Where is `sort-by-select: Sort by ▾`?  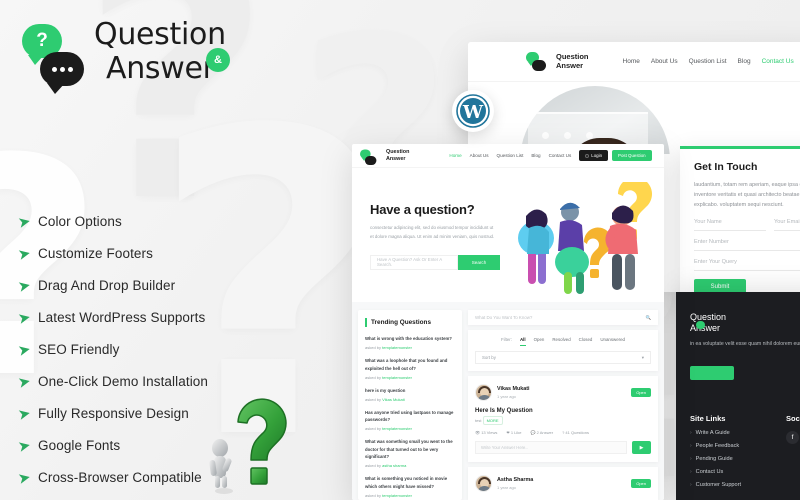 sort-by-select: Sort by ▾ is located at coordinates (563, 357).